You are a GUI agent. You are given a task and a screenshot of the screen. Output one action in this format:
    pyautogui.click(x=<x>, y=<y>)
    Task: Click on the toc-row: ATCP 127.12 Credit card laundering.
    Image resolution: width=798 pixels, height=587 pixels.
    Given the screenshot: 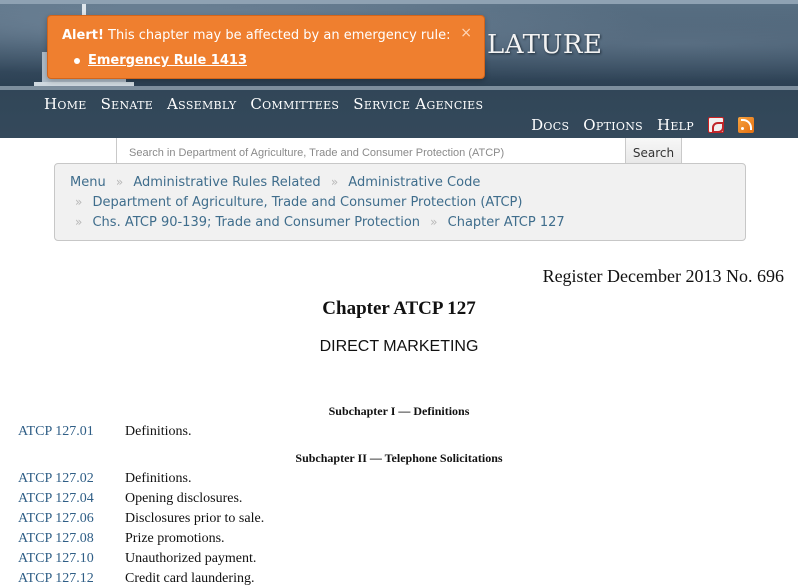 What is the action you would take?
    pyautogui.click(x=136, y=579)
    